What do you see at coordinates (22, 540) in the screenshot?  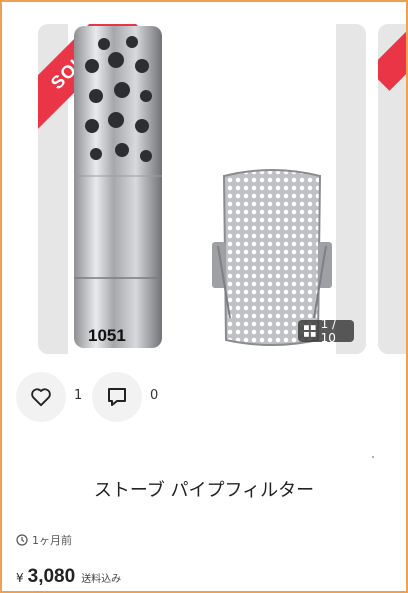 I see `clock-icon` at bounding box center [22, 540].